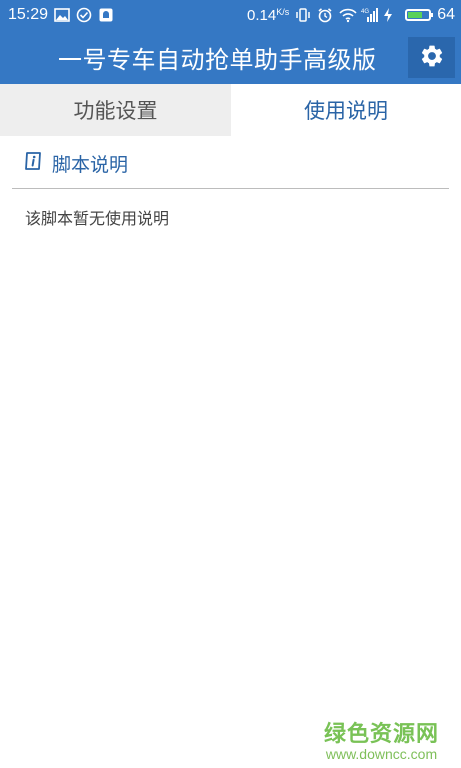 The height and width of the screenshot is (768, 461). I want to click on battery-fill, so click(415, 15).